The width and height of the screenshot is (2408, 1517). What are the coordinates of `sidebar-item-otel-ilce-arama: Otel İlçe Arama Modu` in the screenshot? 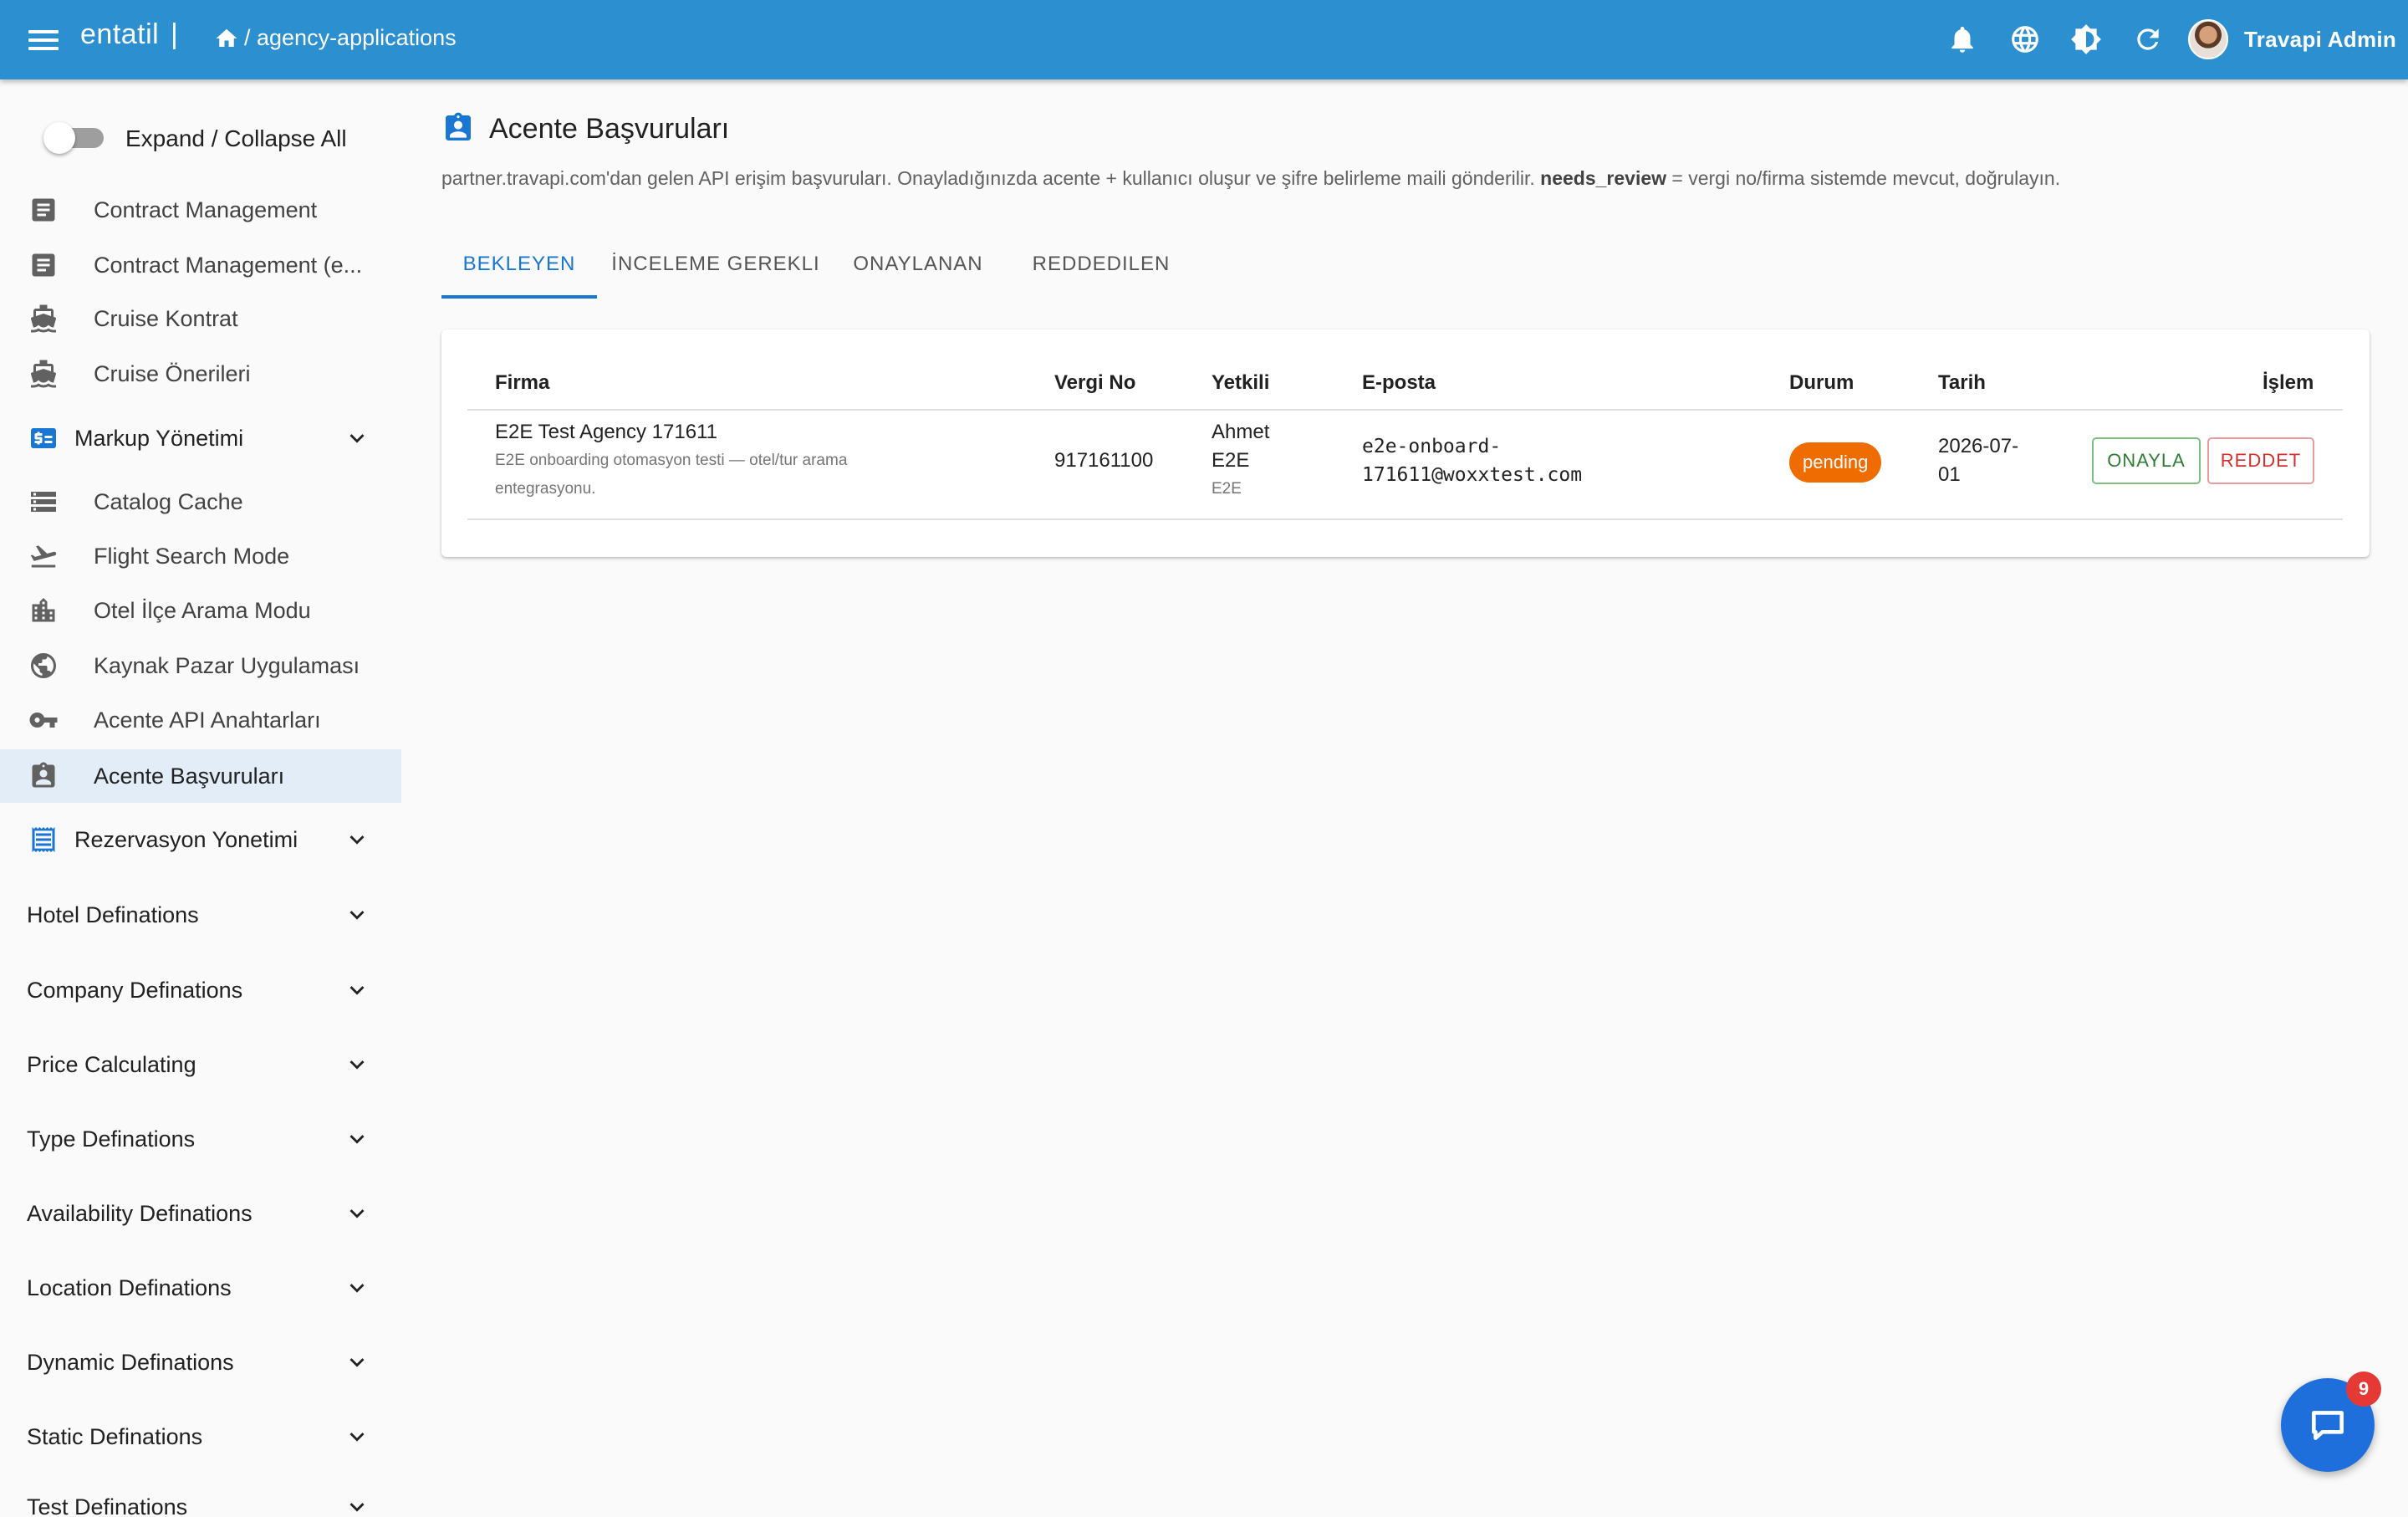 It's located at (201, 610).